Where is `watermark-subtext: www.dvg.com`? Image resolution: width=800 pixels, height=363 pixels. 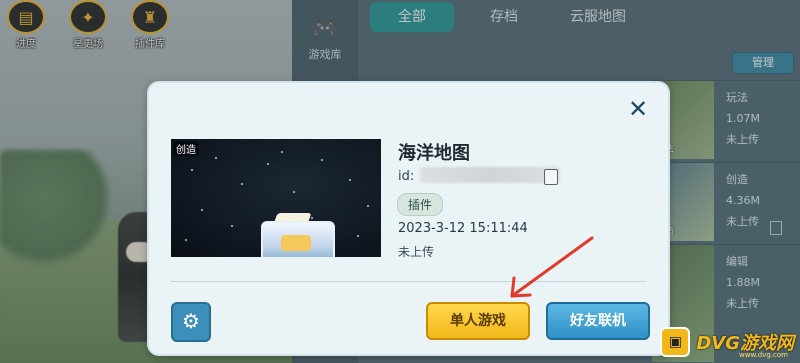
watermark-subtext: www.dvg.com is located at coordinates (763, 355).